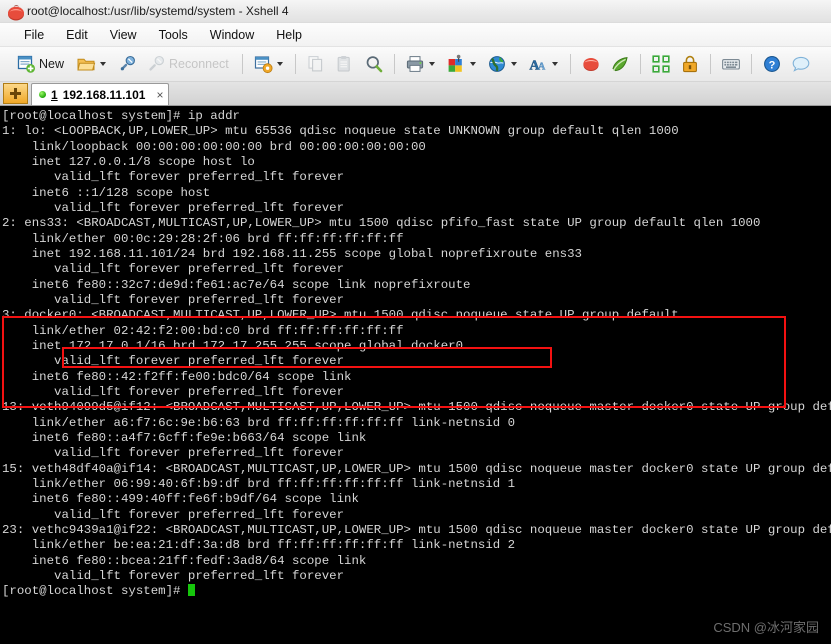  Describe the element at coordinates (620, 64) in the screenshot. I see `xftp-button` at that location.